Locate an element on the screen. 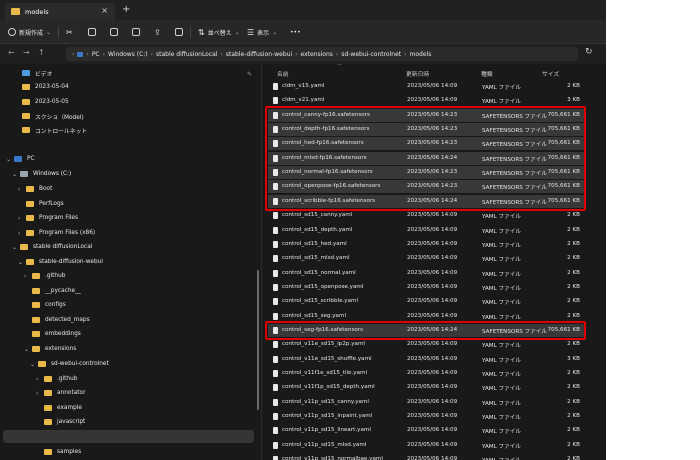  file-name: control_v11p_sd15_lineart.yaml is located at coordinates (326, 430).